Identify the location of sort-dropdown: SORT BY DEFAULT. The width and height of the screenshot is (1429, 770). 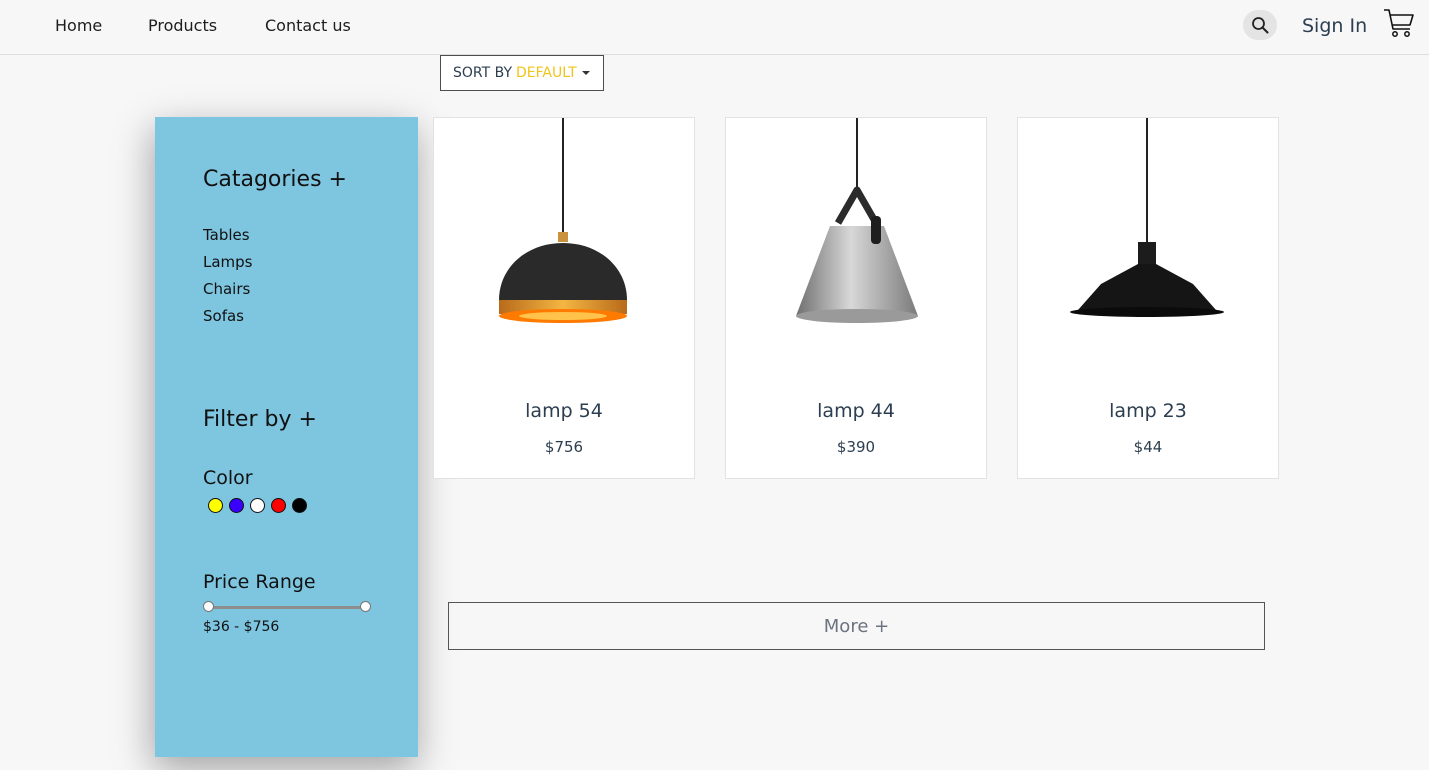
(522, 73).